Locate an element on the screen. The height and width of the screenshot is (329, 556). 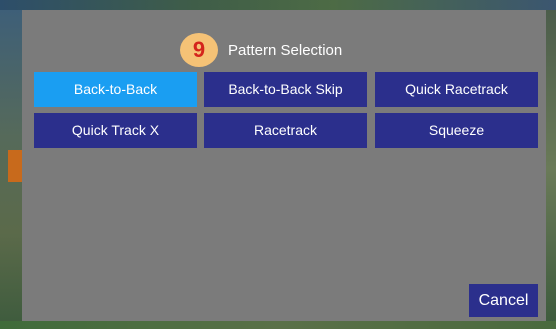
pattern-button-quick-track-x: Quick Track X is located at coordinates (115, 130).